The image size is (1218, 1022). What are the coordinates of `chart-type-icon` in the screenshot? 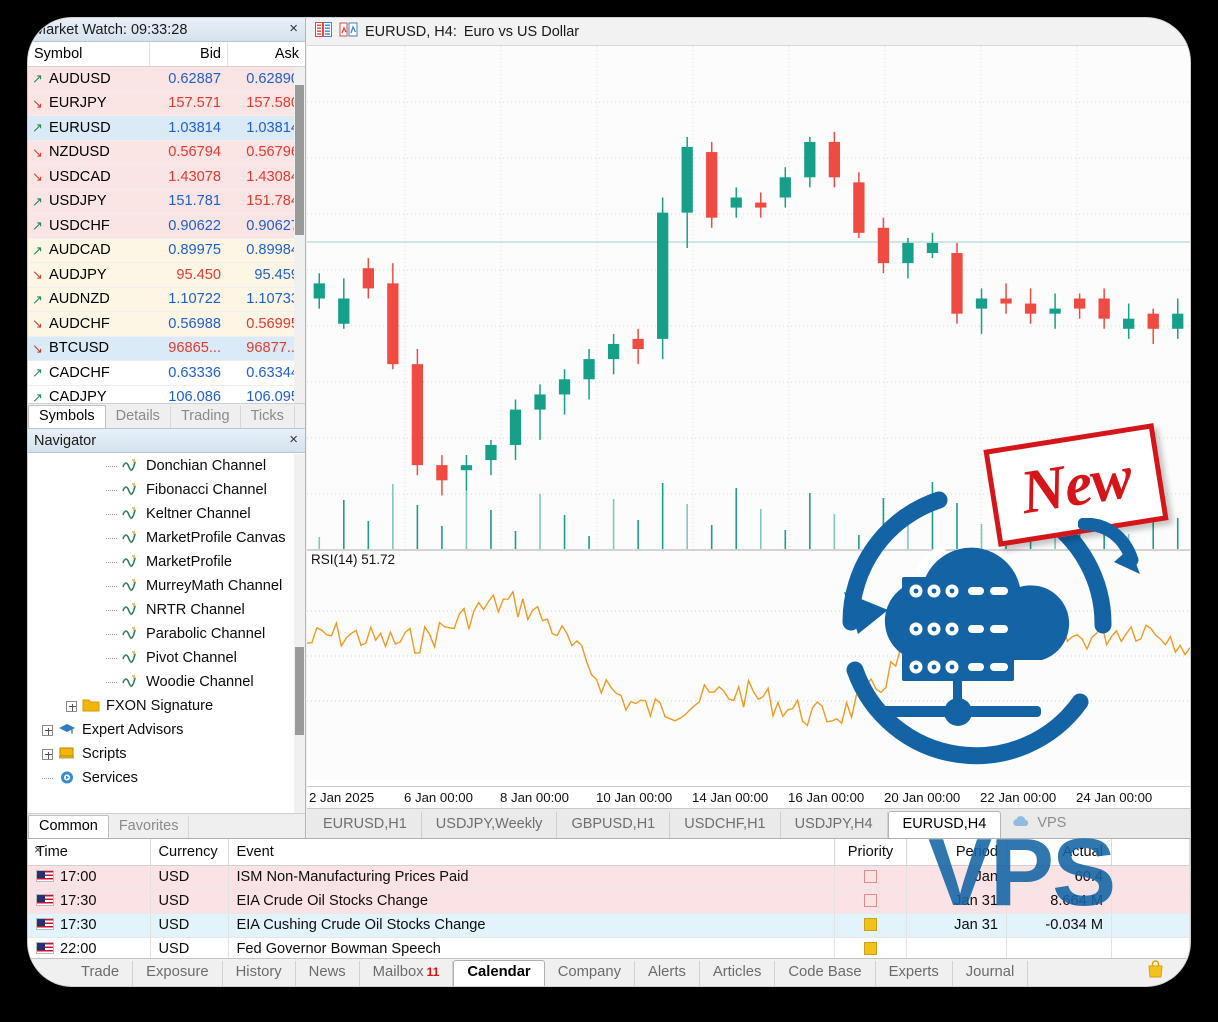 It's located at (348, 31).